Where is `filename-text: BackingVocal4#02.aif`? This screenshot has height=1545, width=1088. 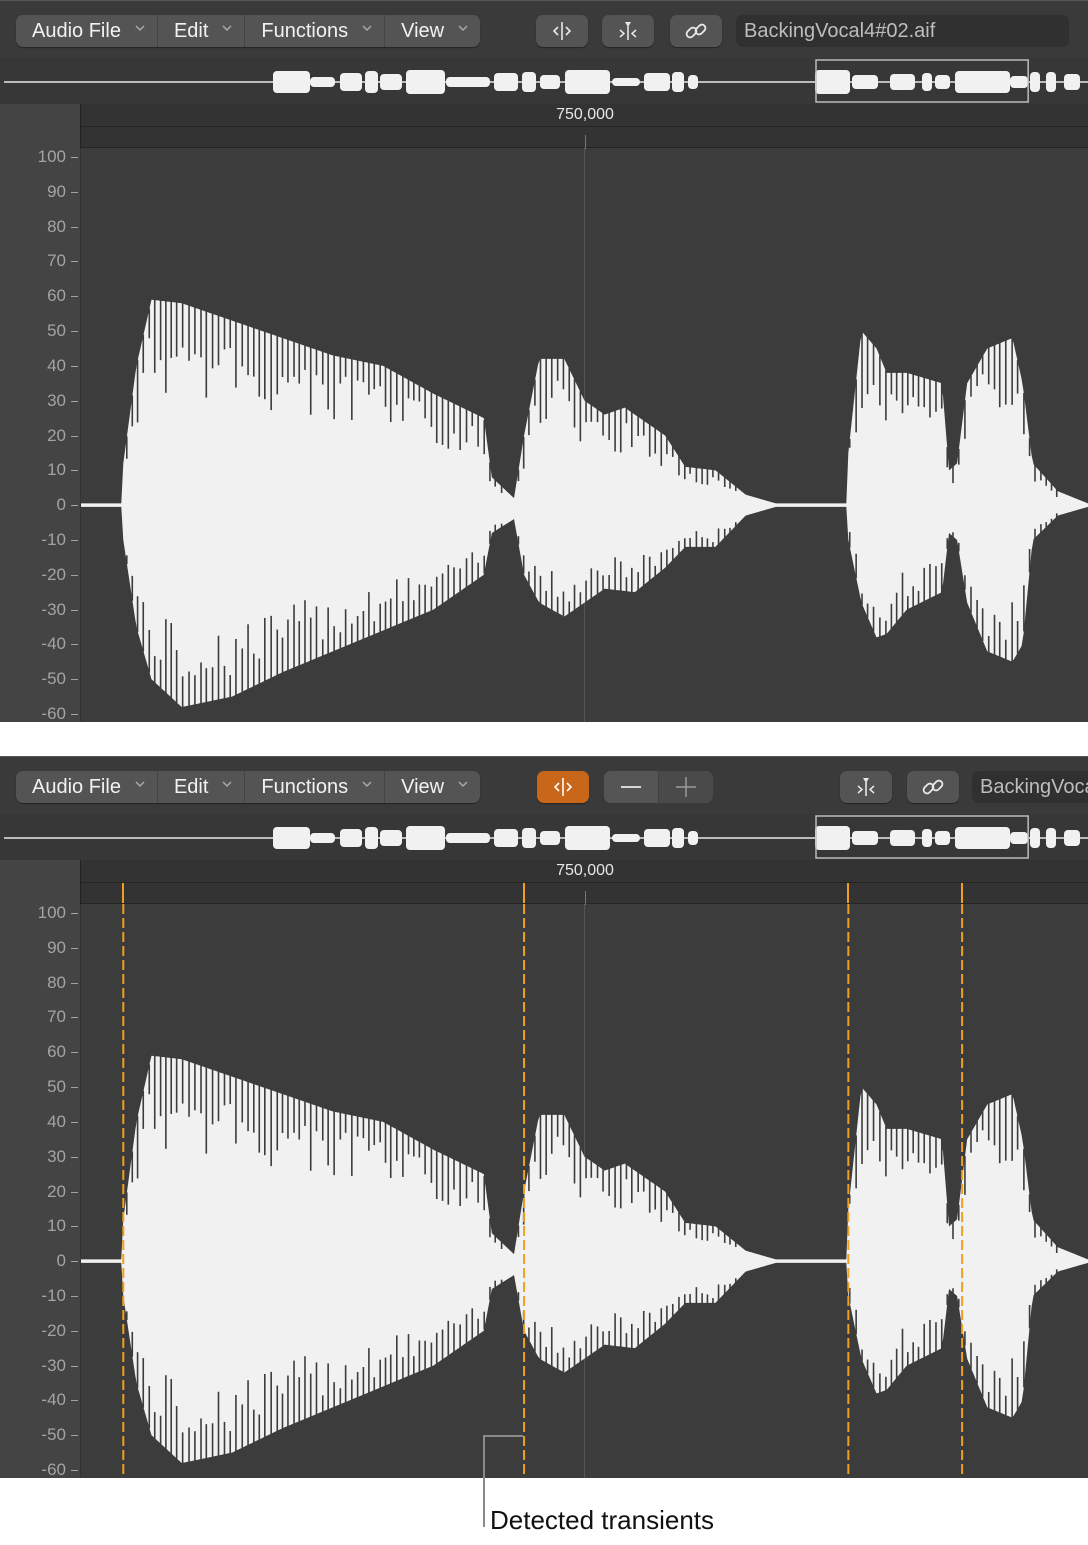 filename-text: BackingVocal4#02.aif is located at coordinates (840, 30).